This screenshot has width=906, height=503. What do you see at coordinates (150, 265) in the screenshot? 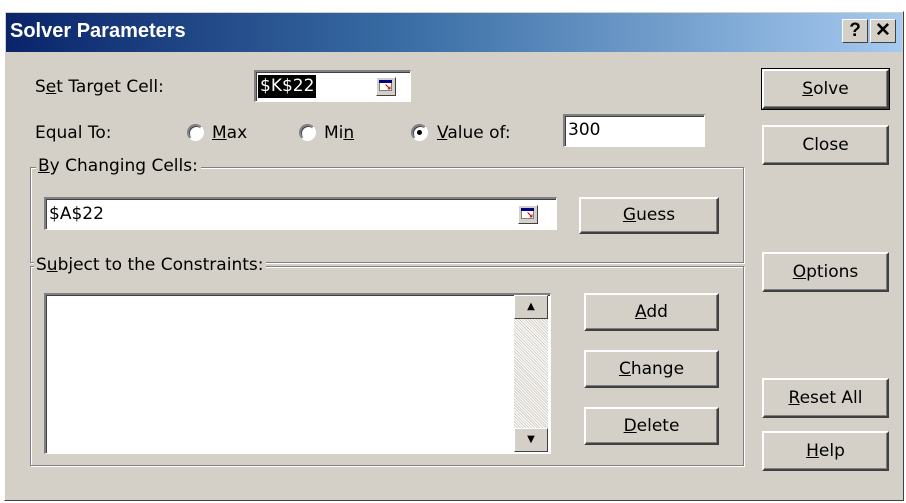
I see `constraints-label: Subject to the Constraints:` at bounding box center [150, 265].